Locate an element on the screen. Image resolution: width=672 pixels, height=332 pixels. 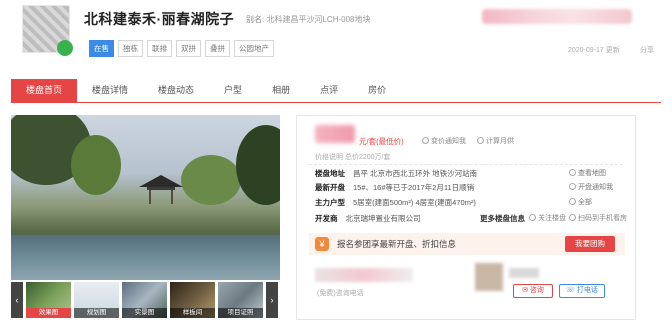
map-link: 查看地图 is located at coordinates (587, 173).